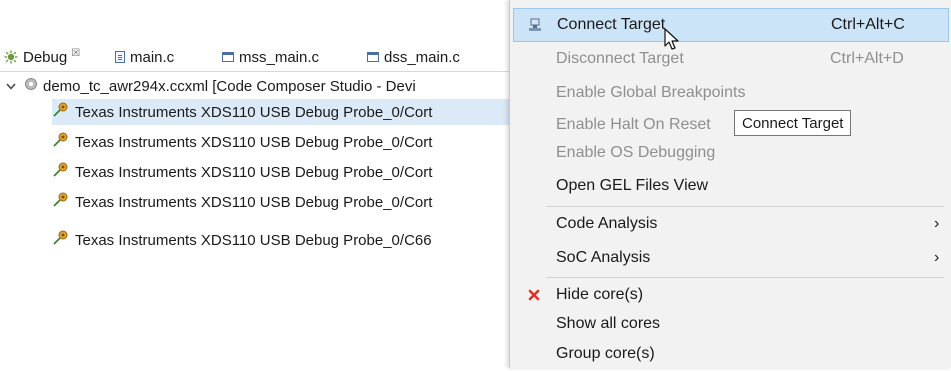 The image size is (951, 371). What do you see at coordinates (731, 25) in the screenshot?
I see `menu-item-connect-target: Connect Target Ctrl+Alt+C` at bounding box center [731, 25].